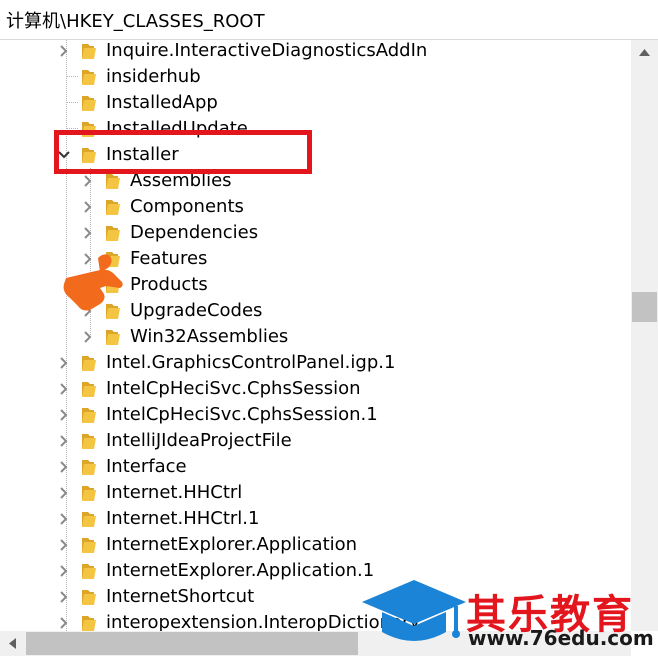  I want to click on tree-item: Components, so click(315, 207).